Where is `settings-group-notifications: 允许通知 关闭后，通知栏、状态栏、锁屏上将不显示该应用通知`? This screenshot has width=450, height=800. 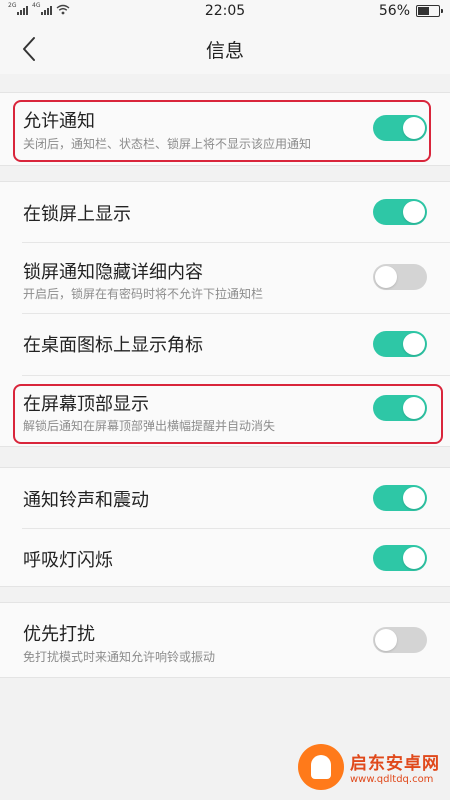 settings-group-notifications: 允许通知 关闭后，通知栏、状态栏、锁屏上将不显示该应用通知 is located at coordinates (225, 129).